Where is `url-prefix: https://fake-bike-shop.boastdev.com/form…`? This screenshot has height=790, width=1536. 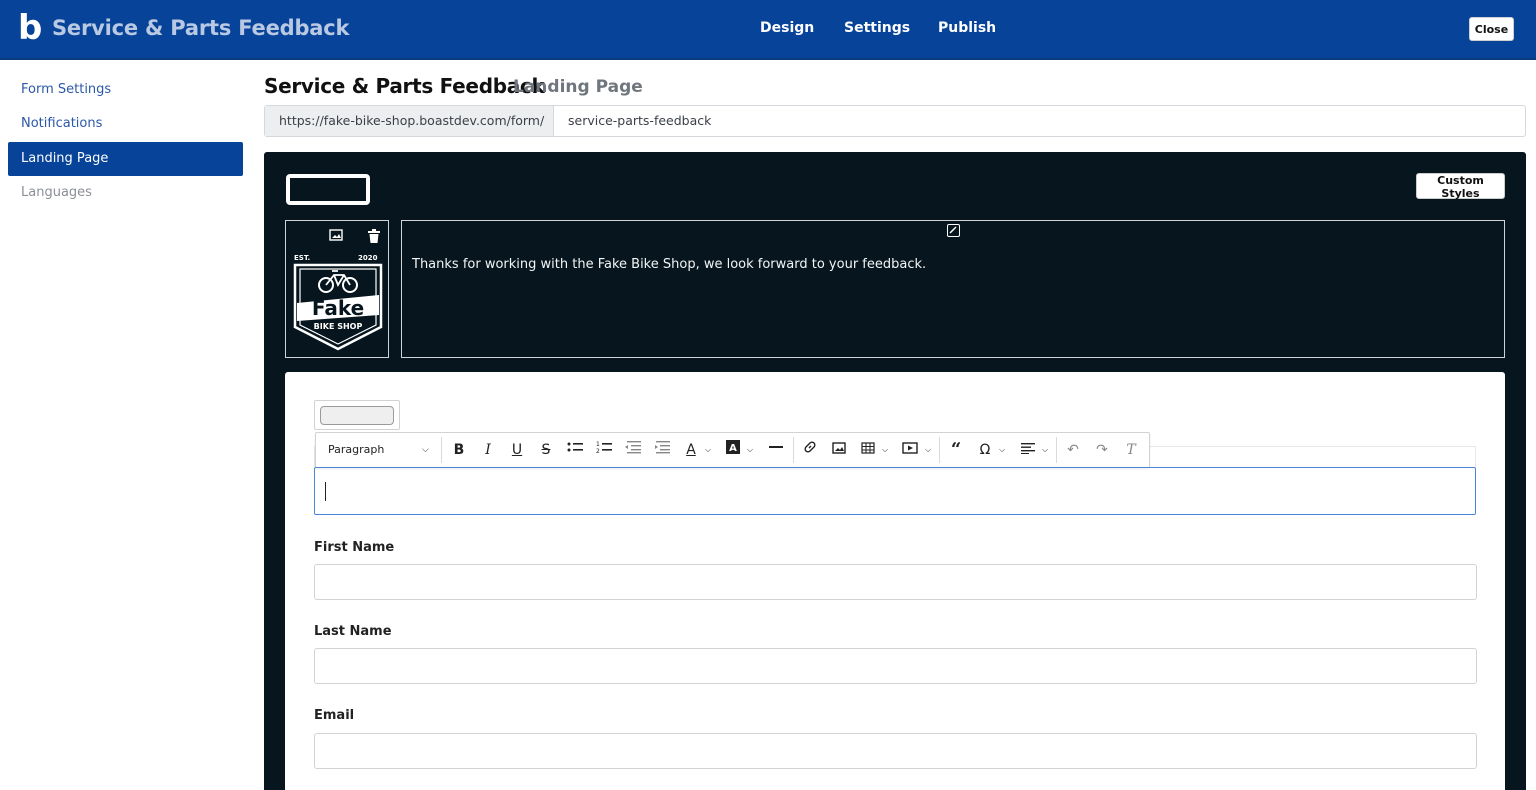 url-prefix: https://fake-bike-shop.boastdev.com/form… is located at coordinates (409, 121).